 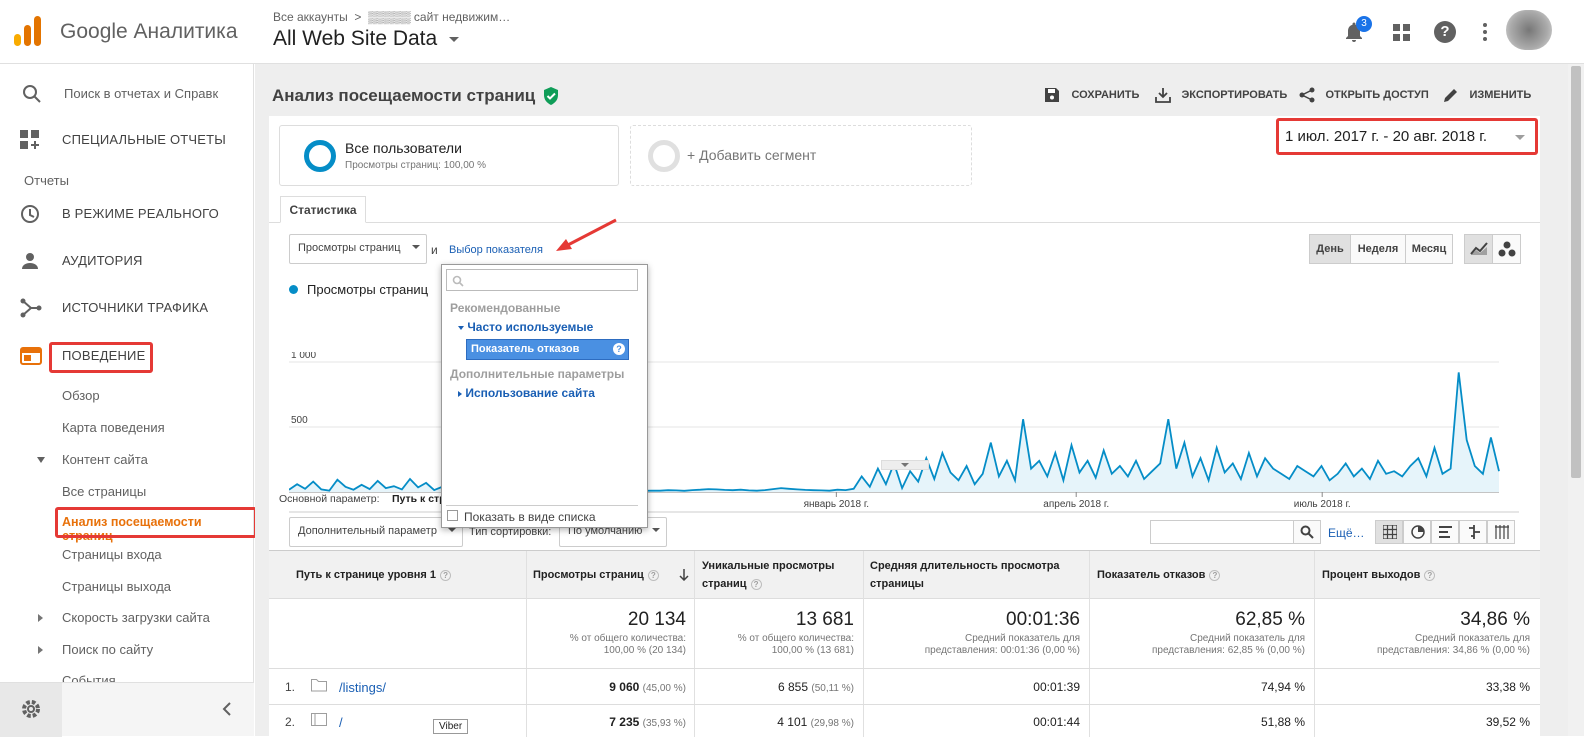 I want to click on analytics-logo-icon, so click(x=28, y=31).